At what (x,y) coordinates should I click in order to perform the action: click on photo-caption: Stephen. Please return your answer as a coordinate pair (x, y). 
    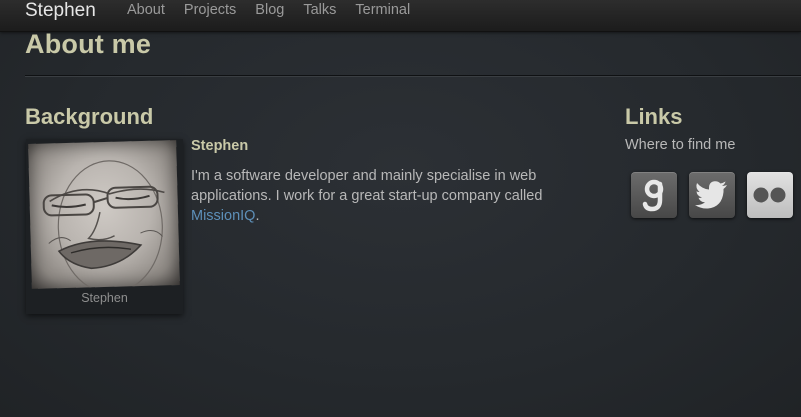
    Looking at the image, I should click on (104, 298).